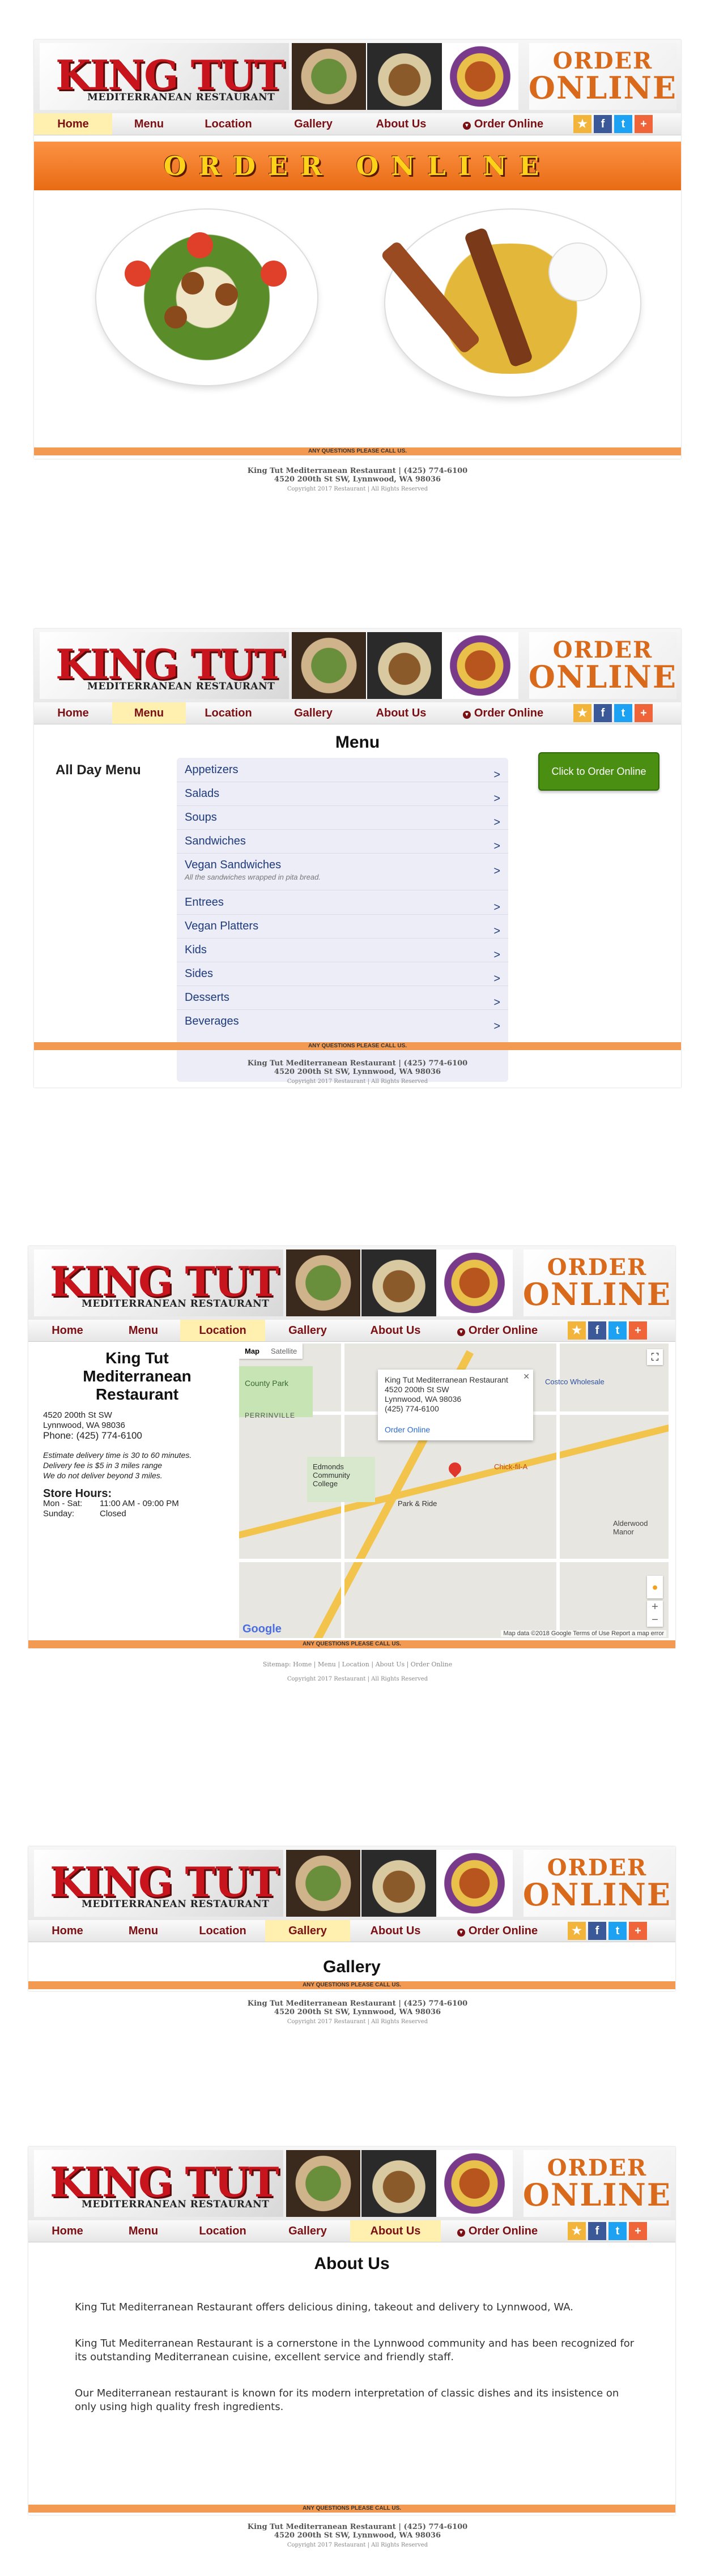 This screenshot has height=2576, width=715. Describe the element at coordinates (352, 1966) in the screenshot. I see `page-title: Gallery` at that location.